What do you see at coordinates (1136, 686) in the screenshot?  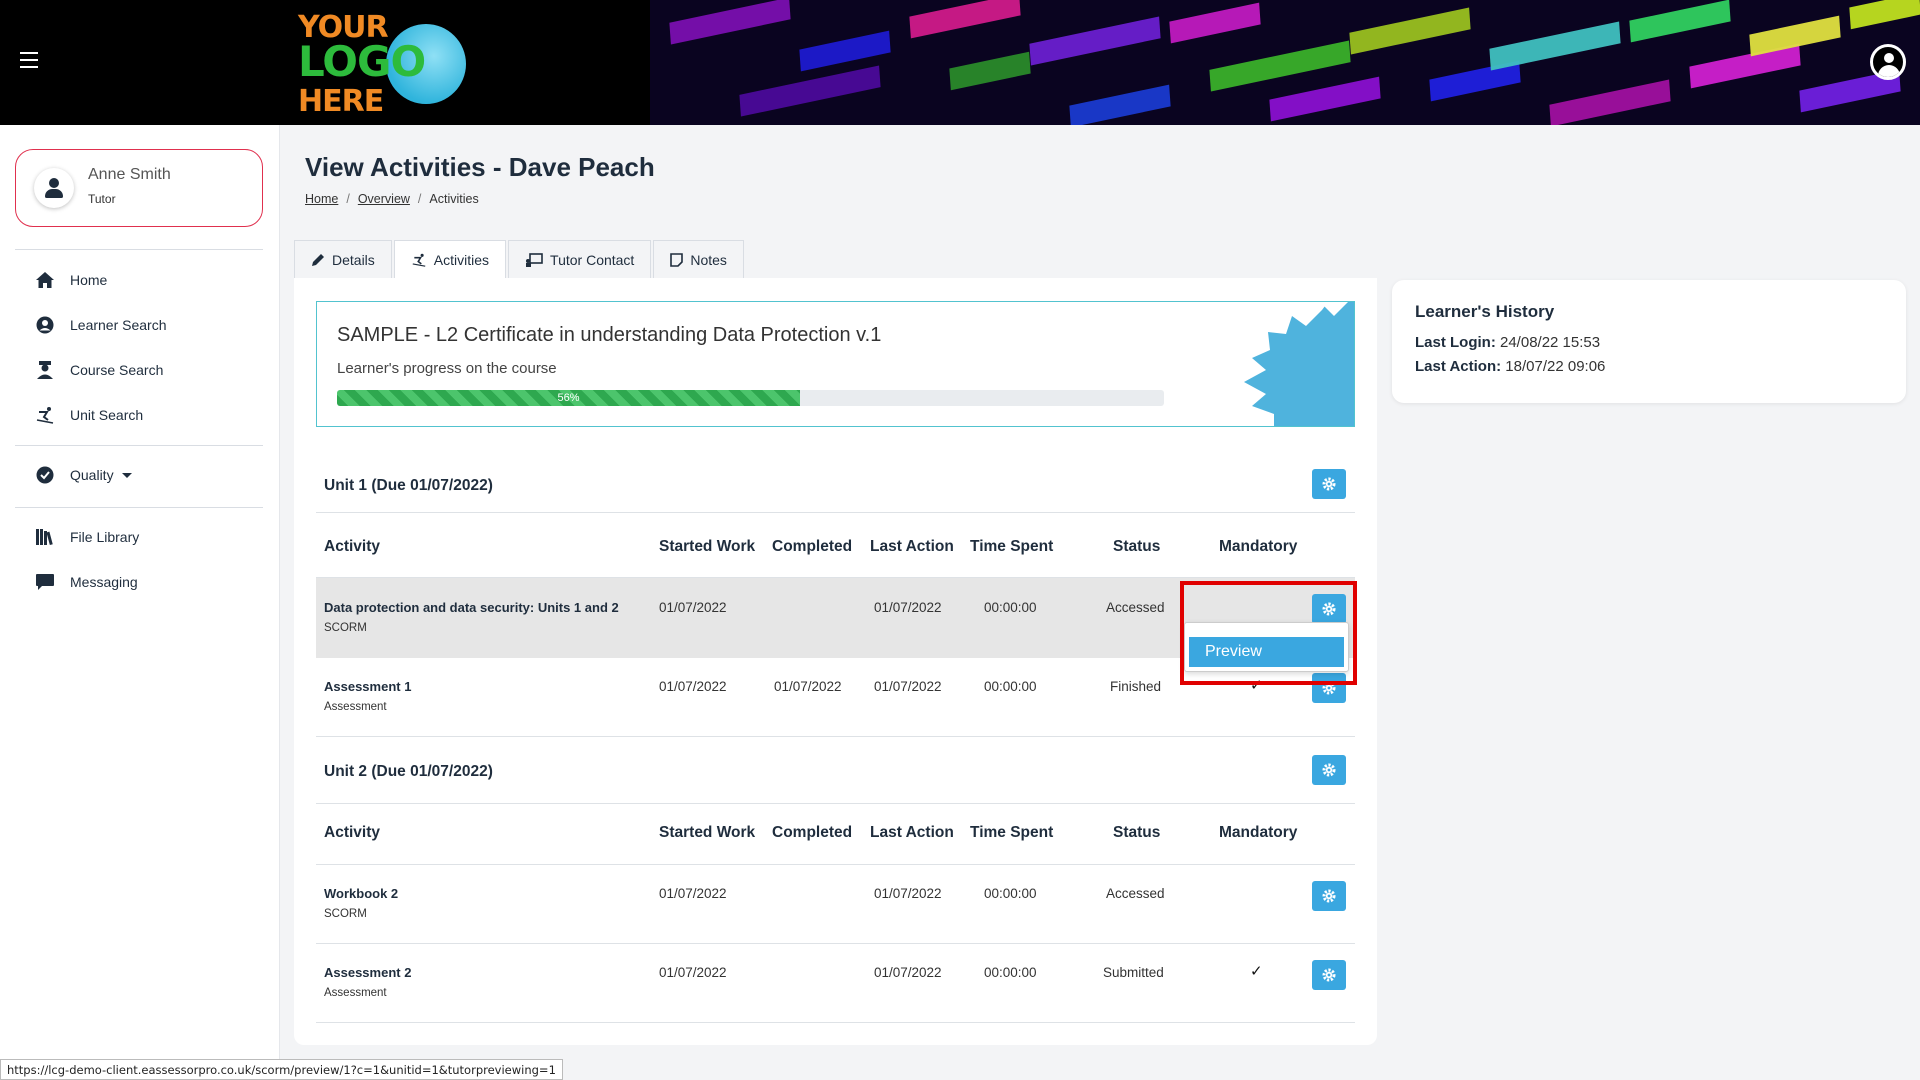 I see `status: Finished` at bounding box center [1136, 686].